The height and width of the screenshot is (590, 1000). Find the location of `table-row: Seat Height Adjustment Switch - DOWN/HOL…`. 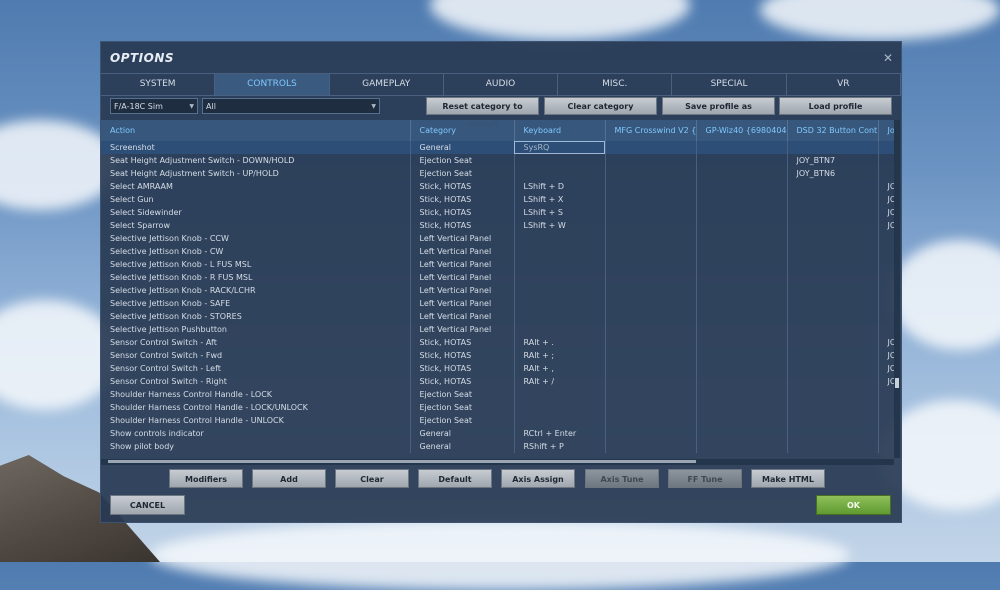

table-row: Seat Height Adjustment Switch - DOWN/HOL… is located at coordinates (497, 160).